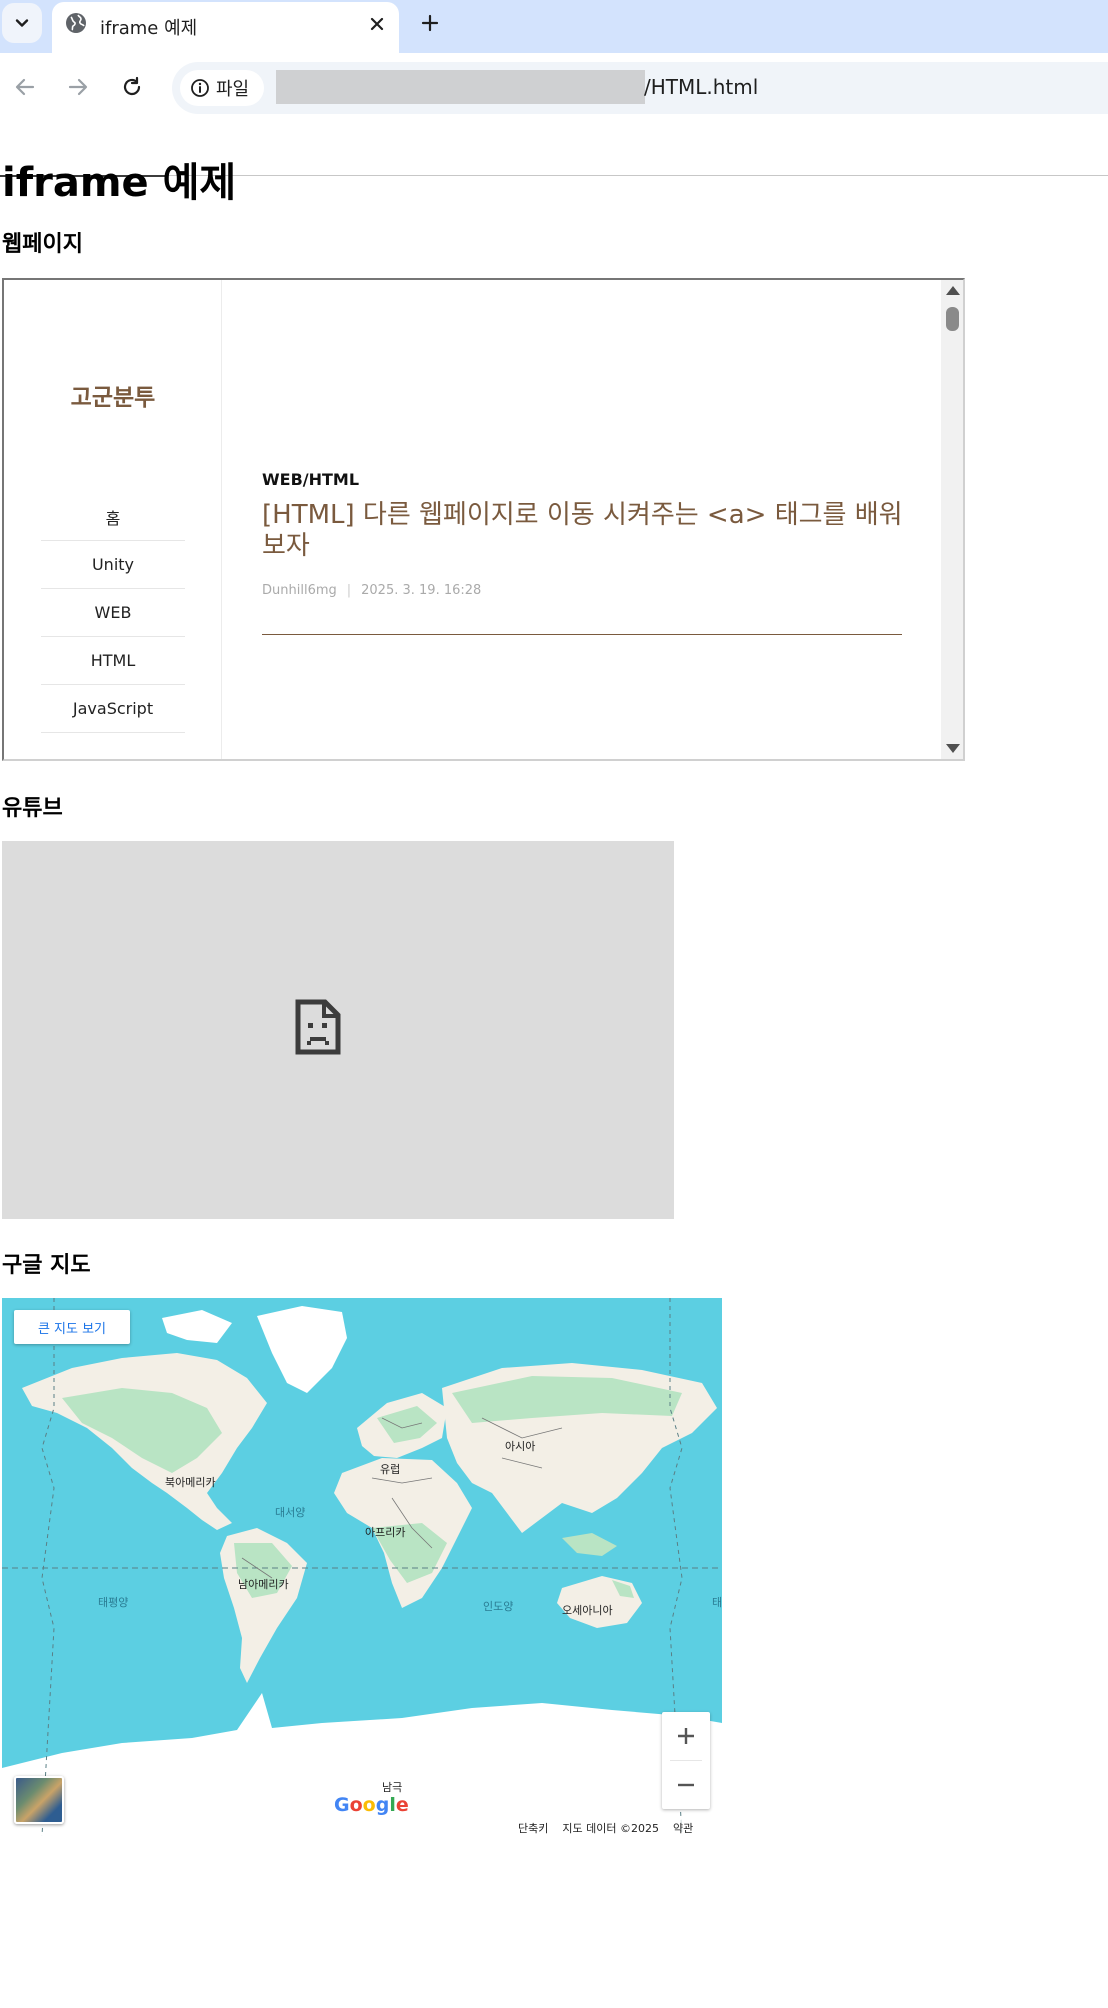 Image resolution: width=1108 pixels, height=2008 pixels. I want to click on google-logo: Google, so click(371, 1805).